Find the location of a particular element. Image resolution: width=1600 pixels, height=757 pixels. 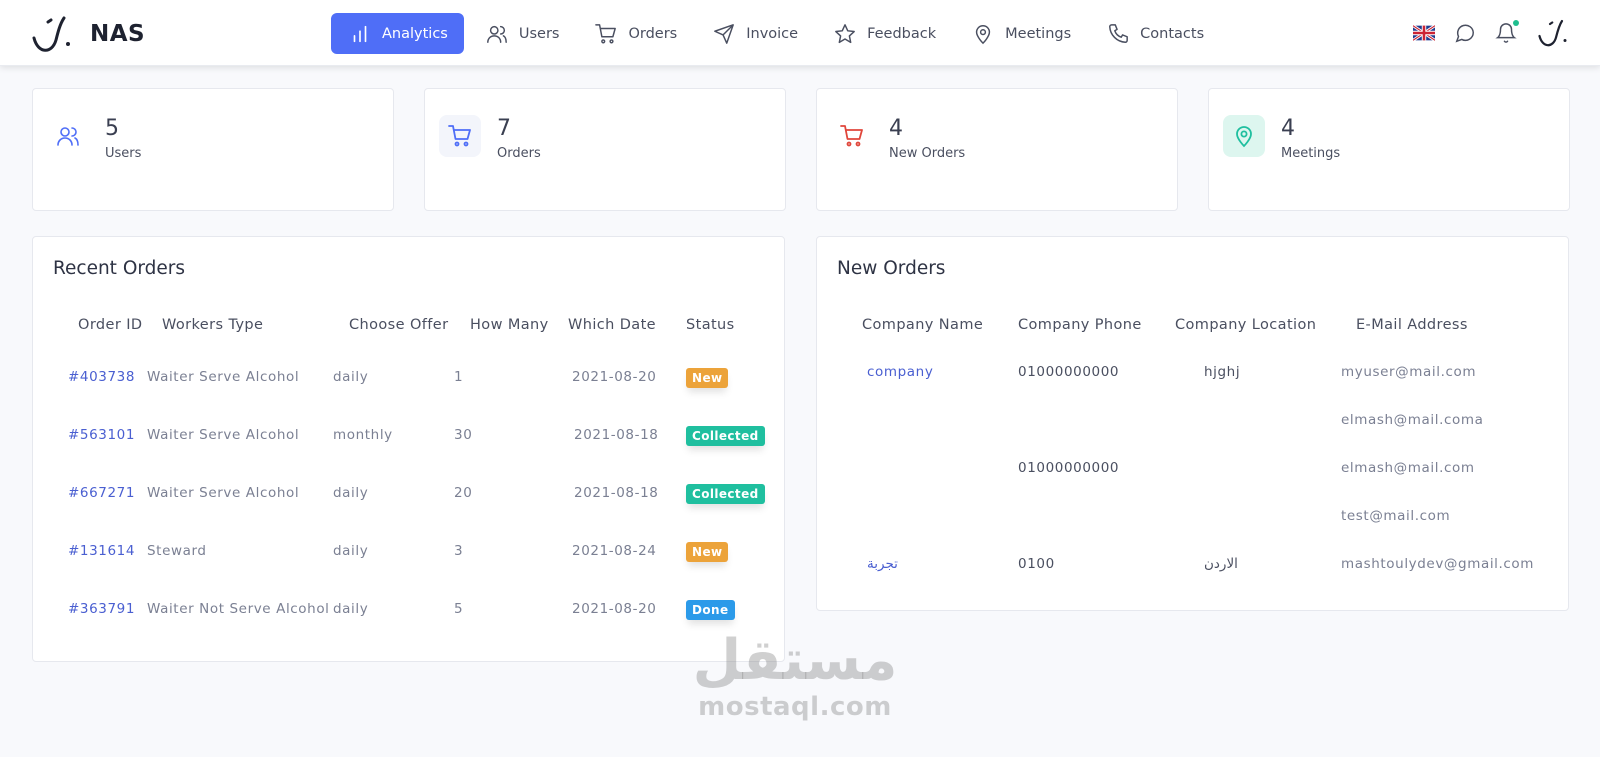

nav-item-users: Users is located at coordinates (523, 33).